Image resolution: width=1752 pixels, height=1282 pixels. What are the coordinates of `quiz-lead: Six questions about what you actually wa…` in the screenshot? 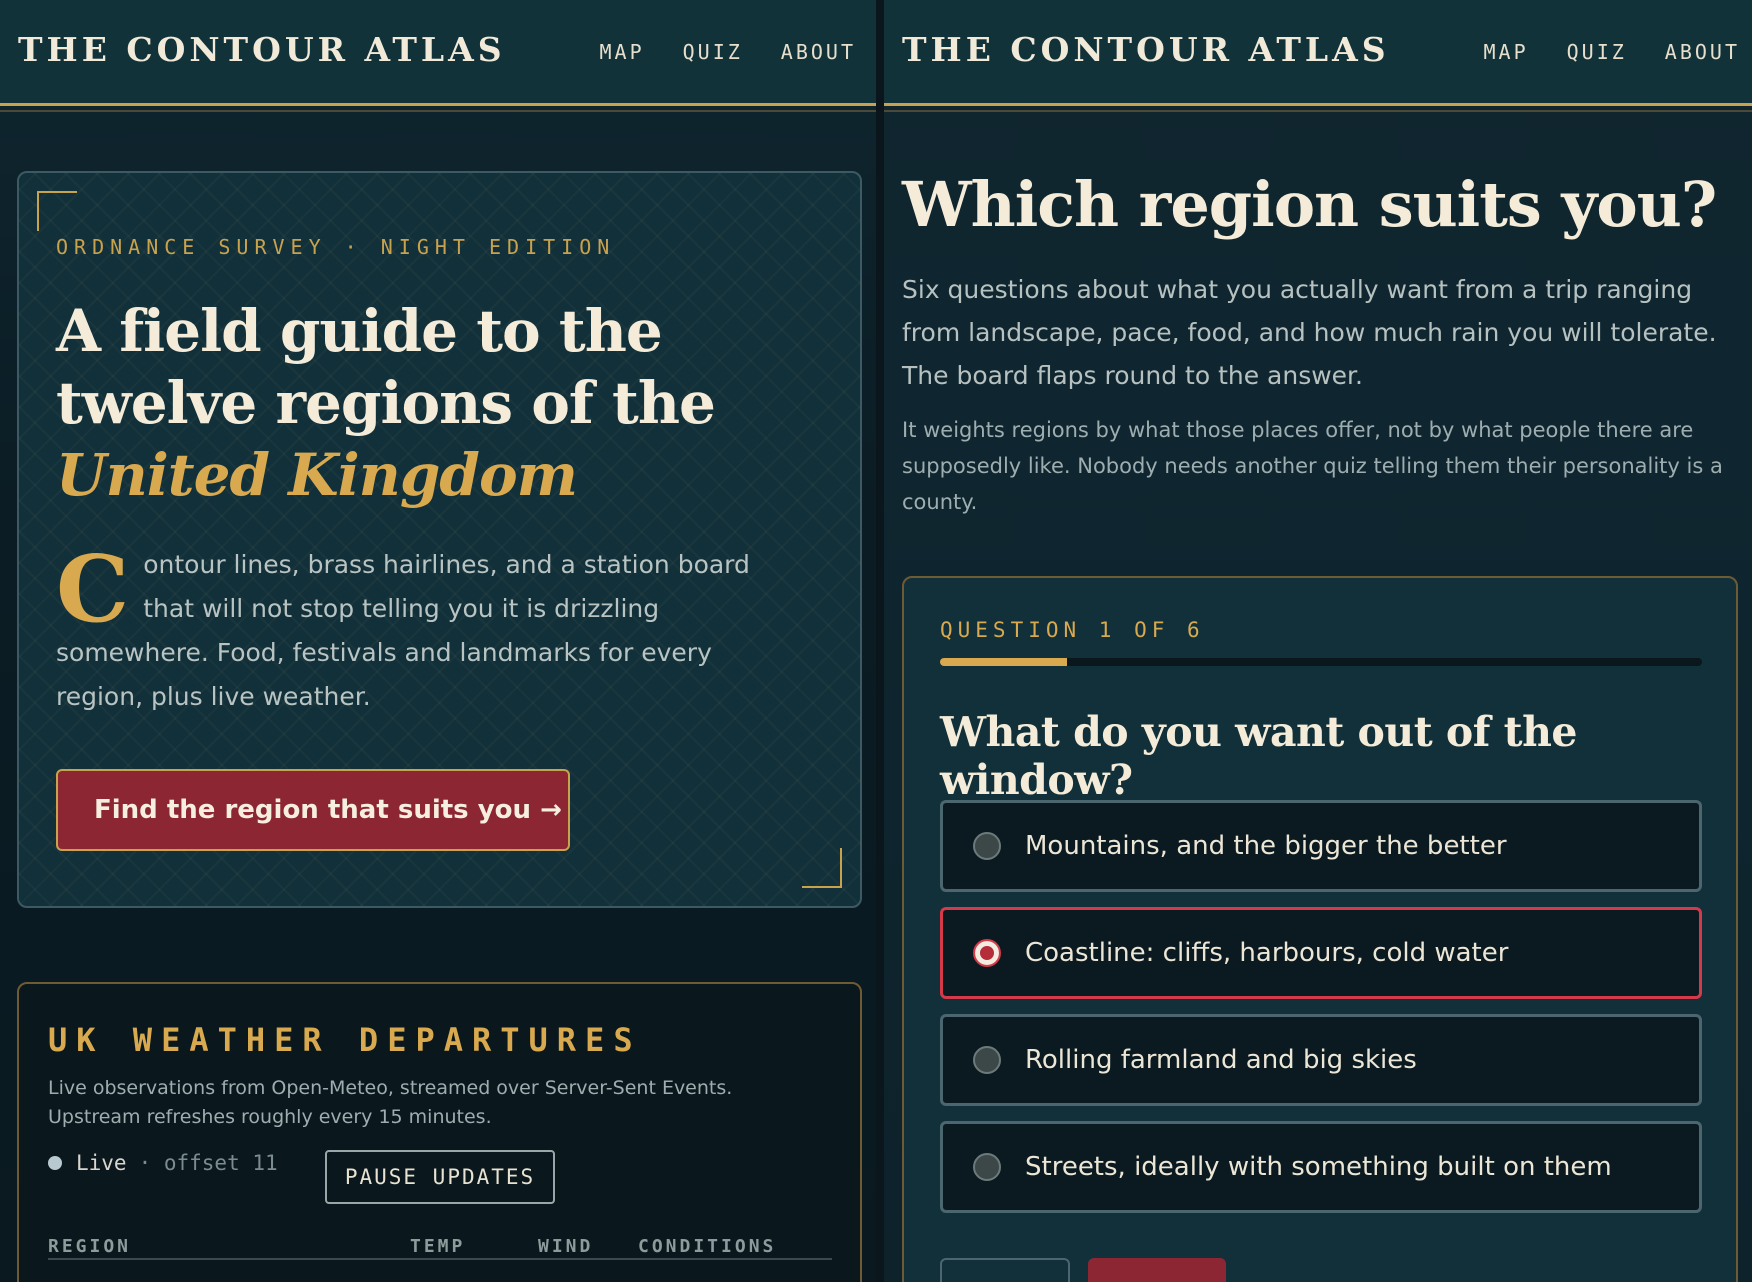 It's located at (1309, 332).